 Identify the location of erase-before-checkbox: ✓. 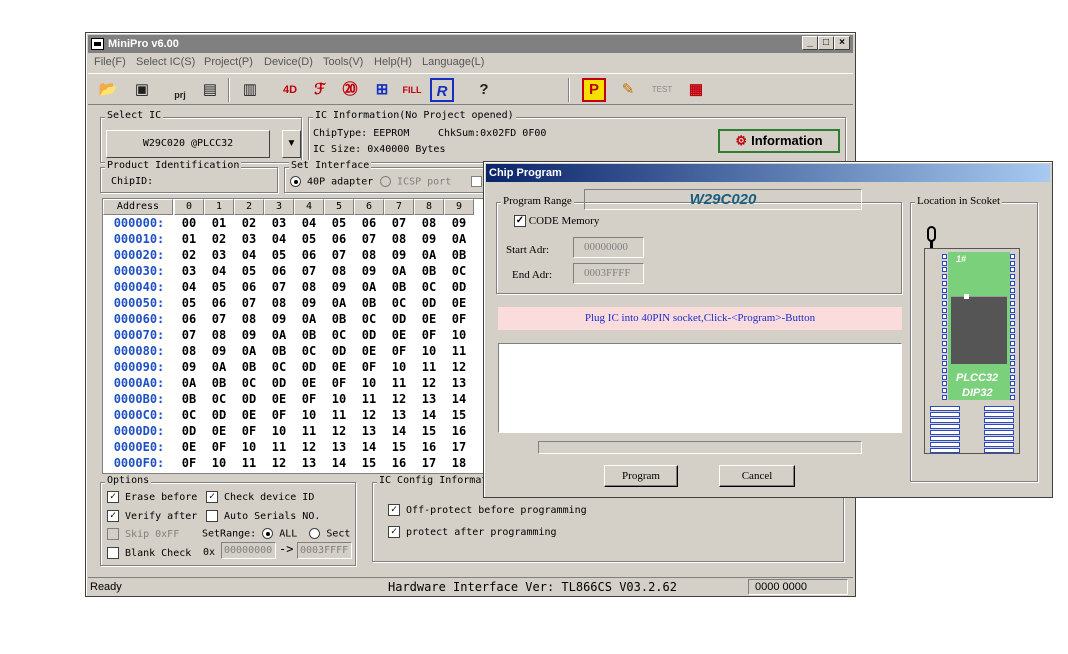
(113, 497).